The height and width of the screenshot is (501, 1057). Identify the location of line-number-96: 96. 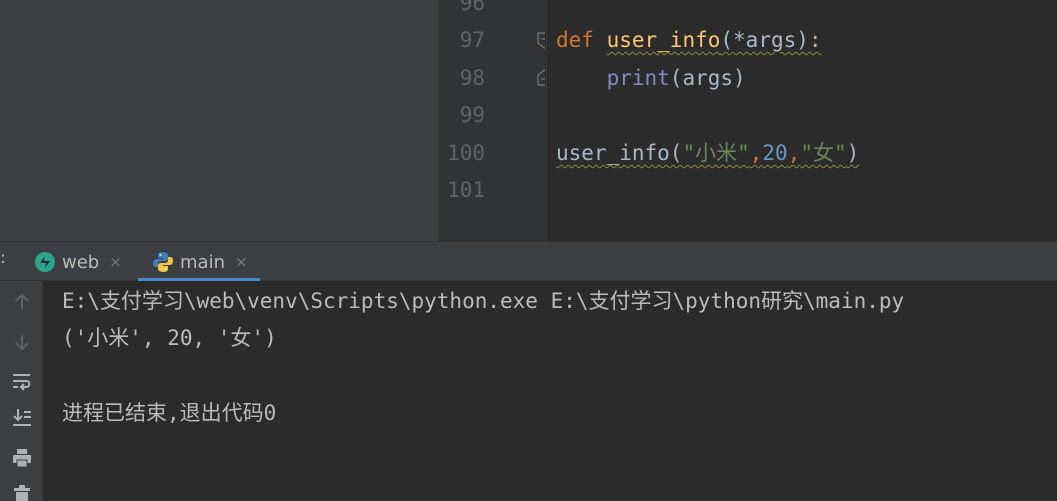
(472, 7).